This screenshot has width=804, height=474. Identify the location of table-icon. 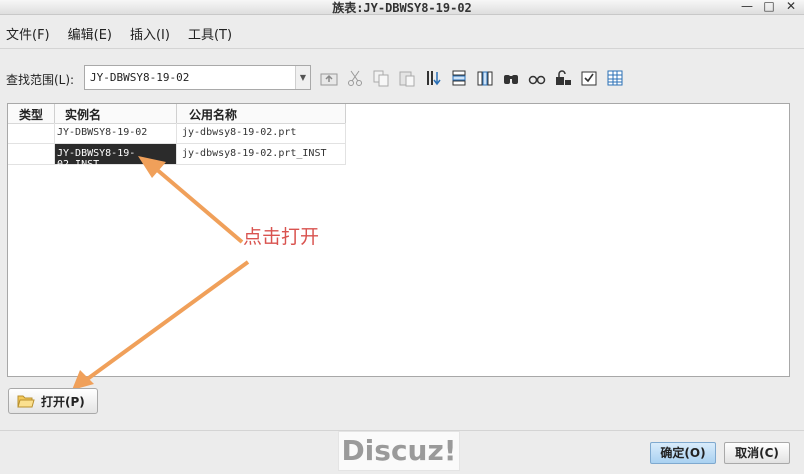
(615, 78).